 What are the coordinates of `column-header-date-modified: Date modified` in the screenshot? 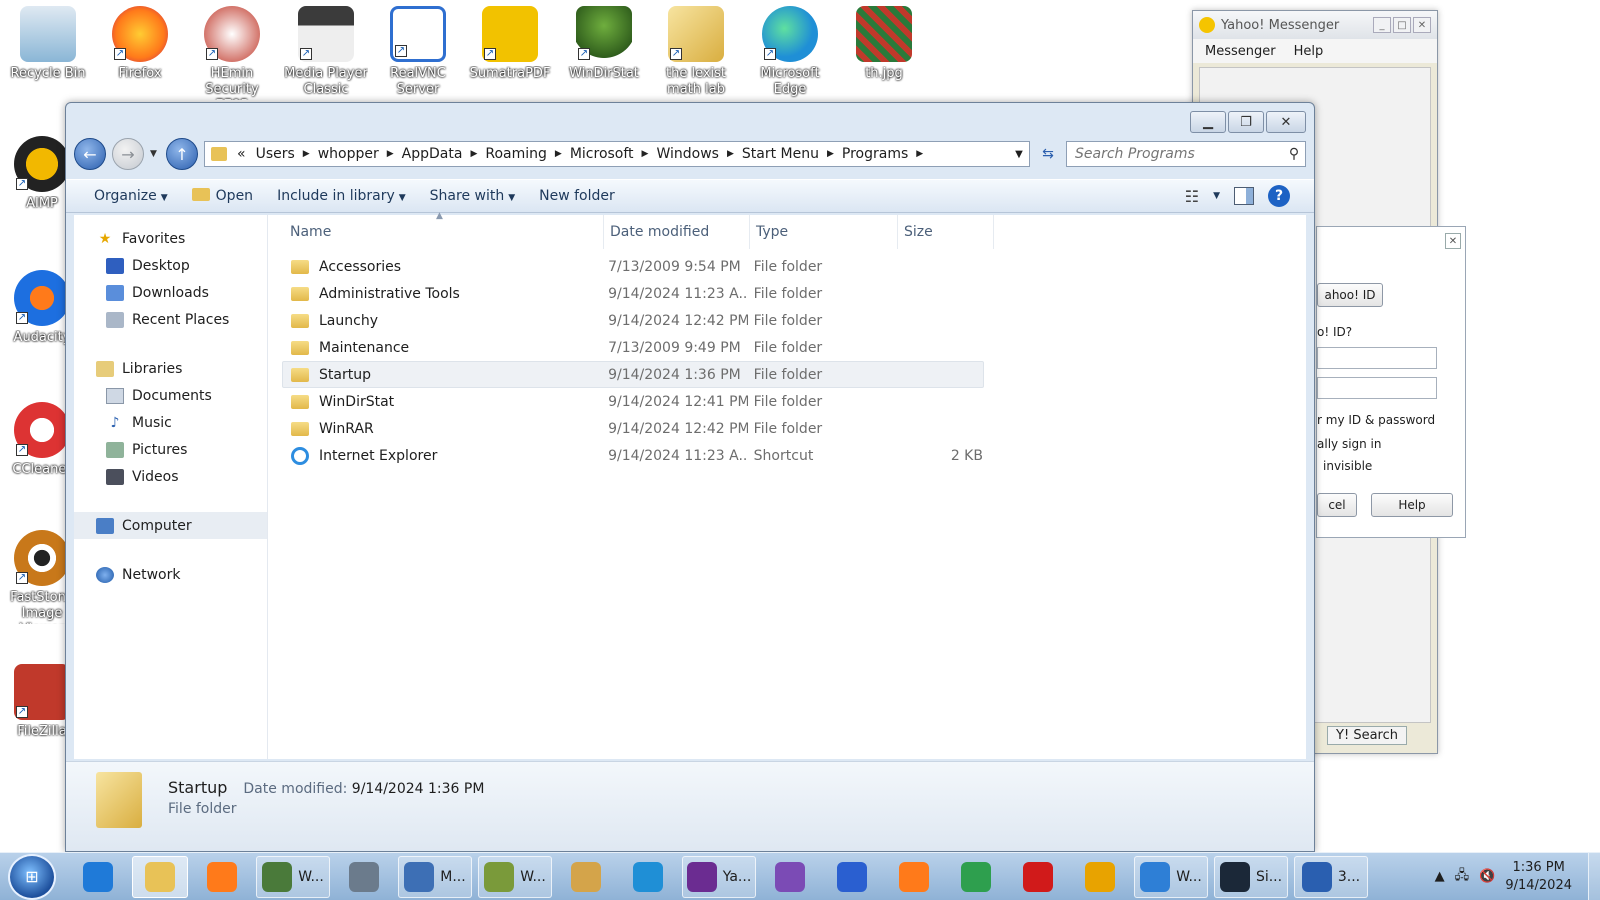 It's located at (677, 232).